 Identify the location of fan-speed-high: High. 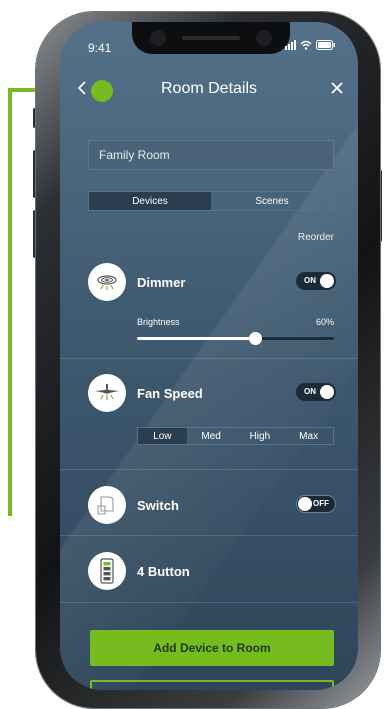
(260, 436).